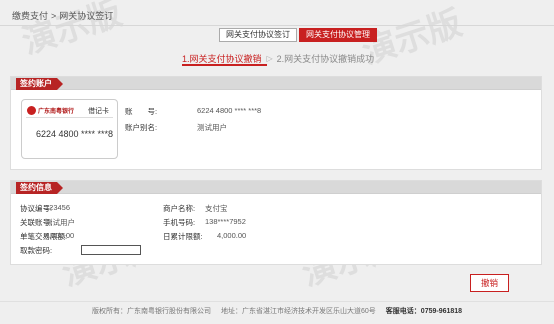 The width and height of the screenshot is (554, 324). I want to click on account-panel-header: 签约账户, so click(276, 83).